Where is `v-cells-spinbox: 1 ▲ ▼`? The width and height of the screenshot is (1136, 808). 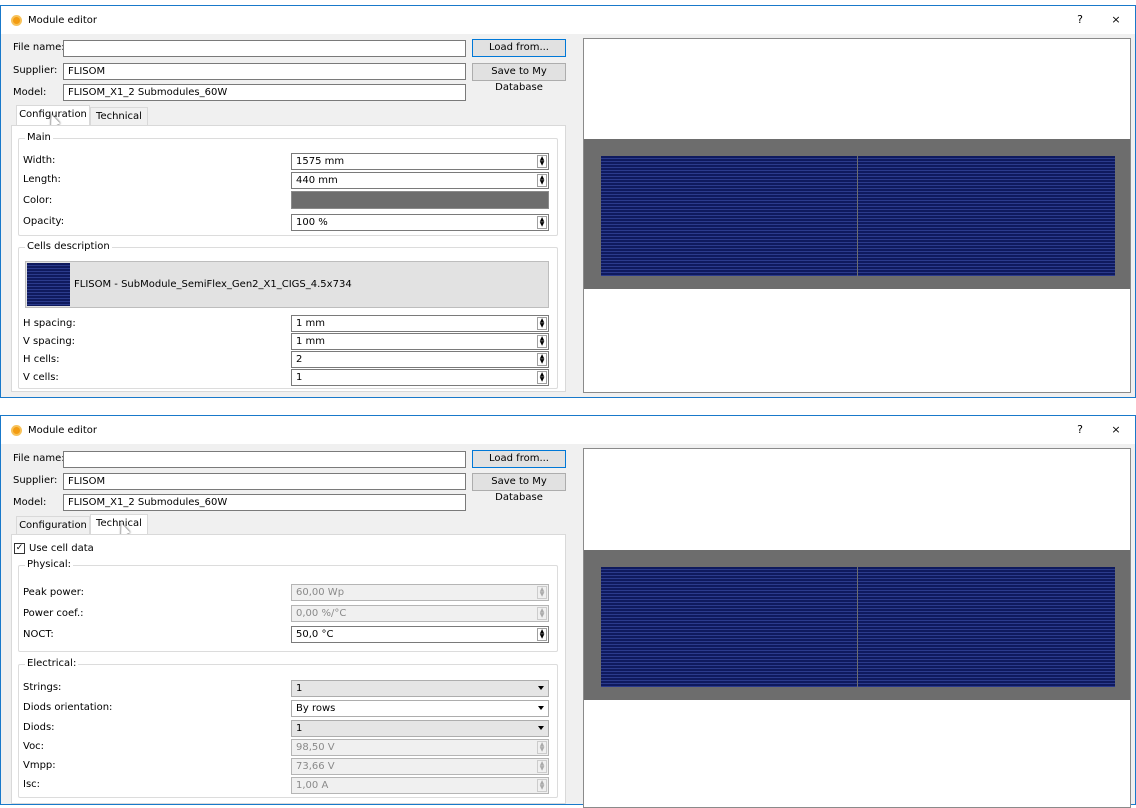
v-cells-spinbox: 1 ▲ ▼ is located at coordinates (420, 377).